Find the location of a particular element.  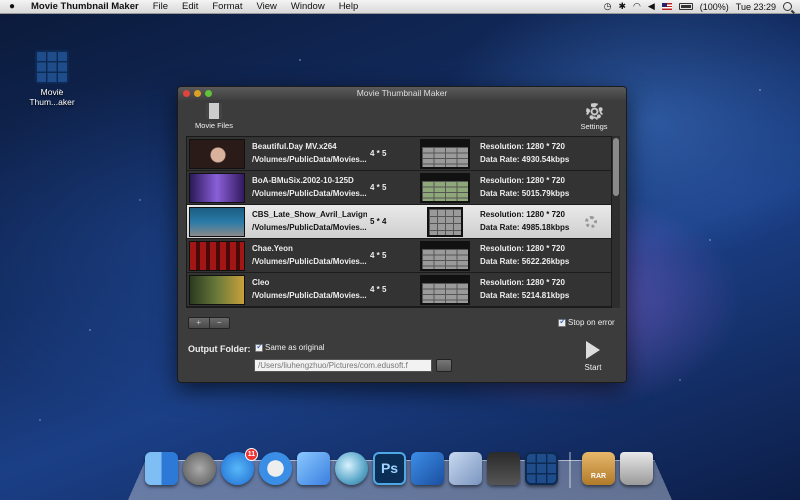

xcode-icon is located at coordinates (427, 468).